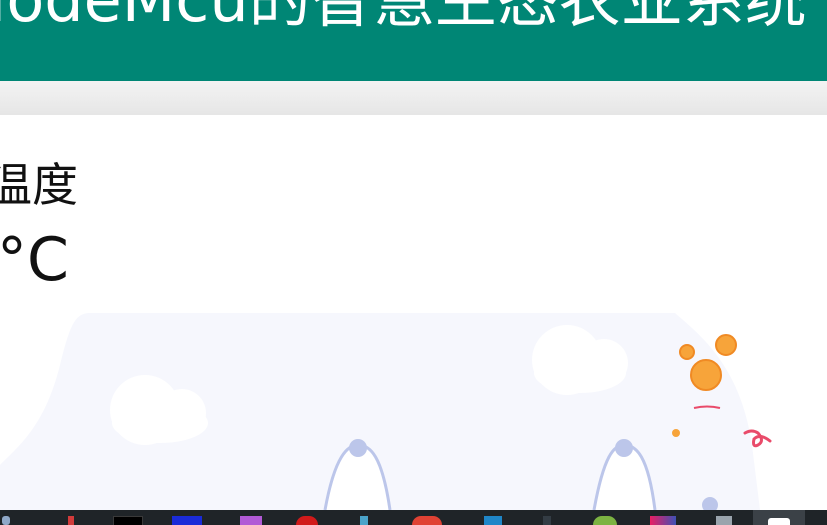  What do you see at coordinates (547, 520) in the screenshot?
I see `dark-app-icon` at bounding box center [547, 520].